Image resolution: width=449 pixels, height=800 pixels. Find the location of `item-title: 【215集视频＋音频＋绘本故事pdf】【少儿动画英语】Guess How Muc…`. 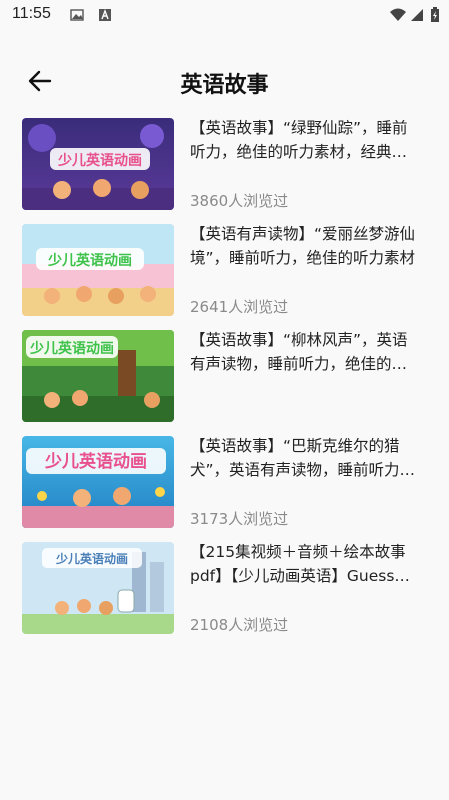

item-title: 【215集视频＋音频＋绘本故事pdf】【少儿动画英语】Guess How Muc… is located at coordinates (298, 564).